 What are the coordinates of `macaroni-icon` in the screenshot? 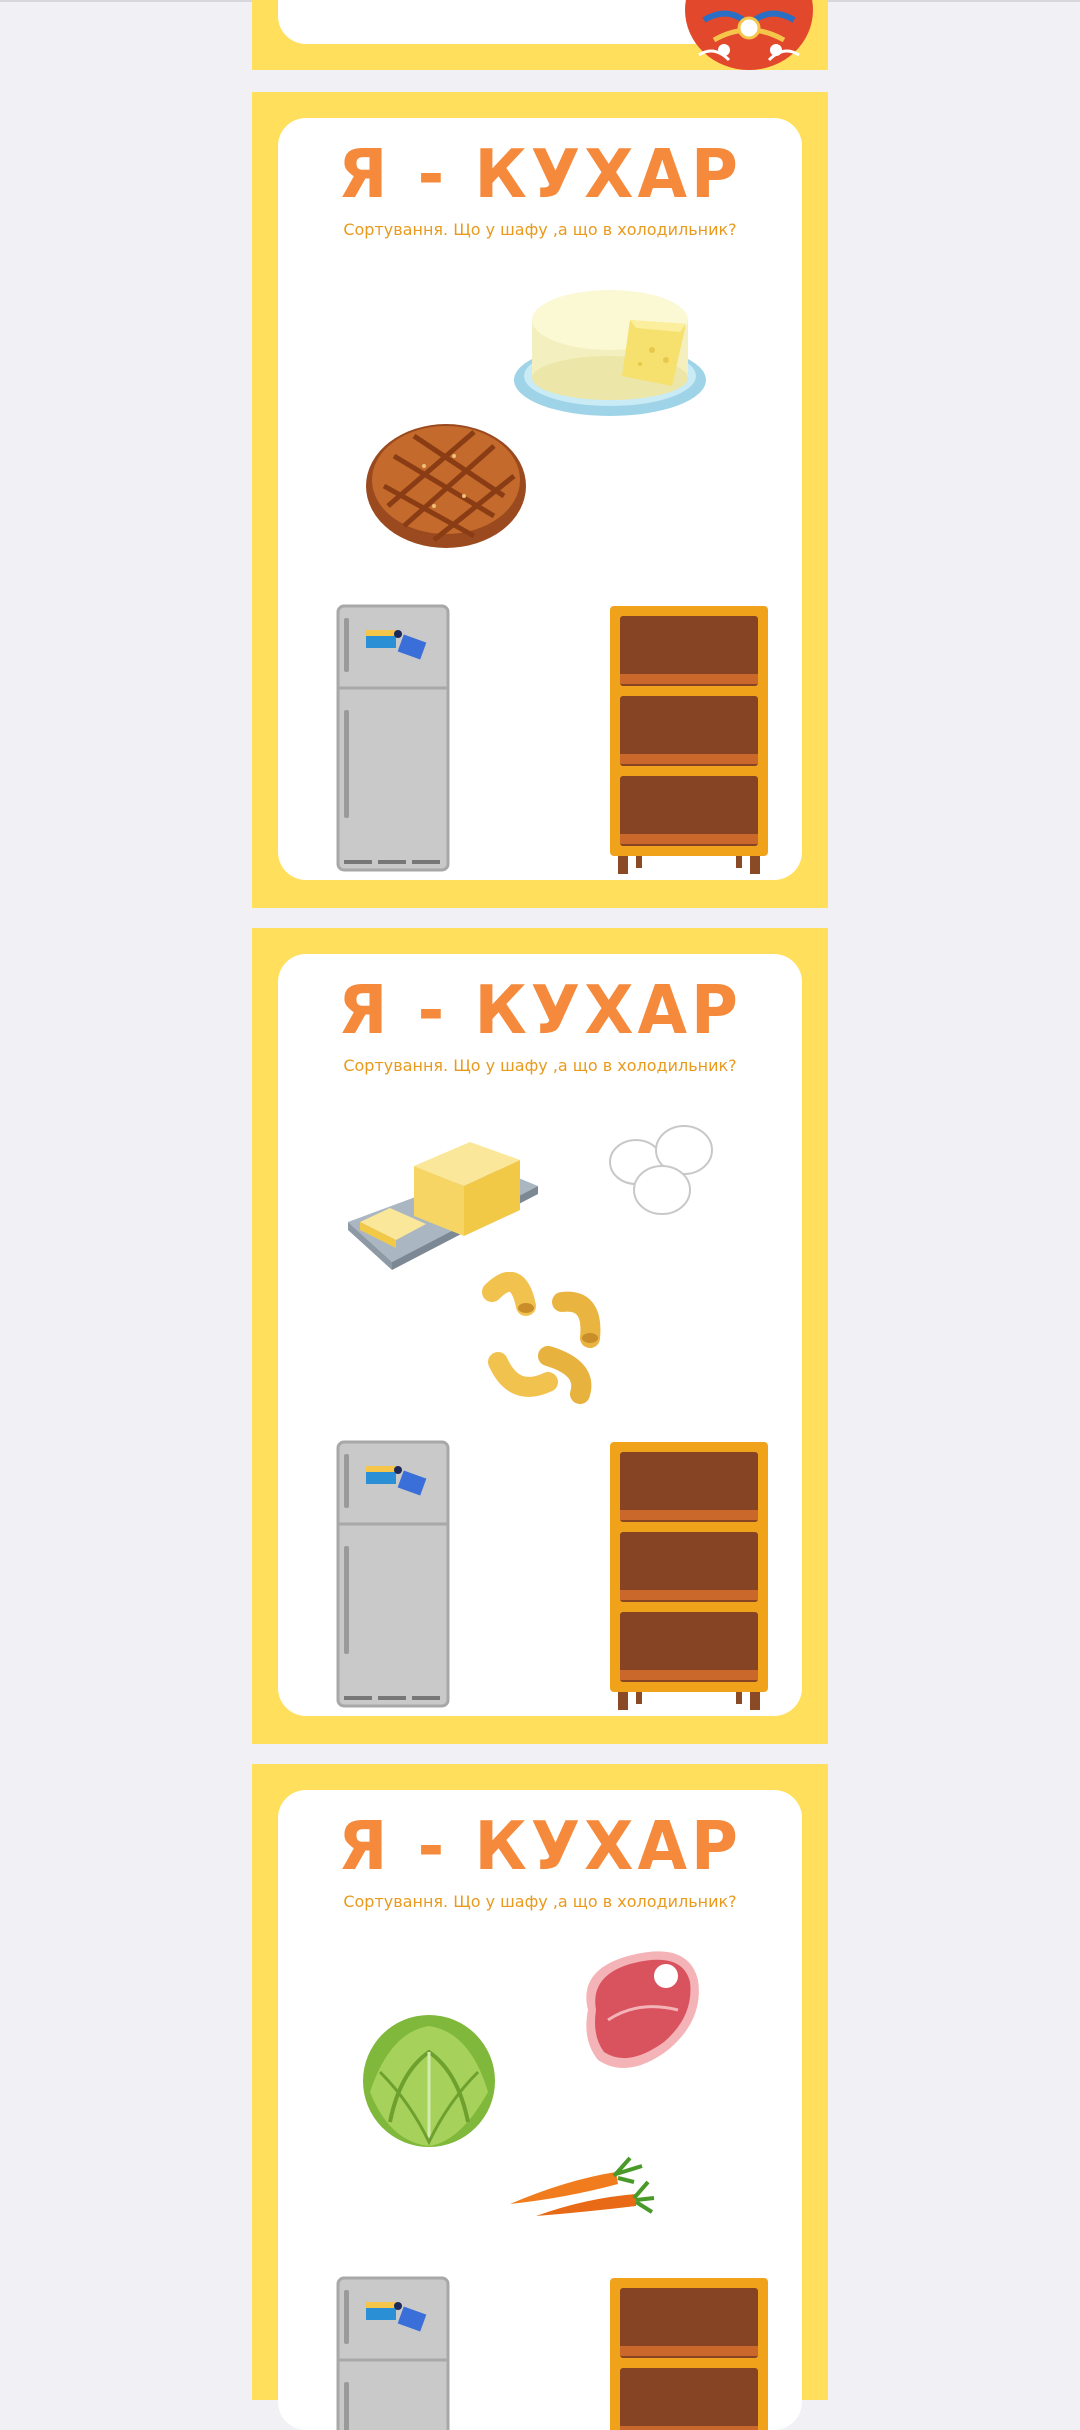 It's located at (543, 1339).